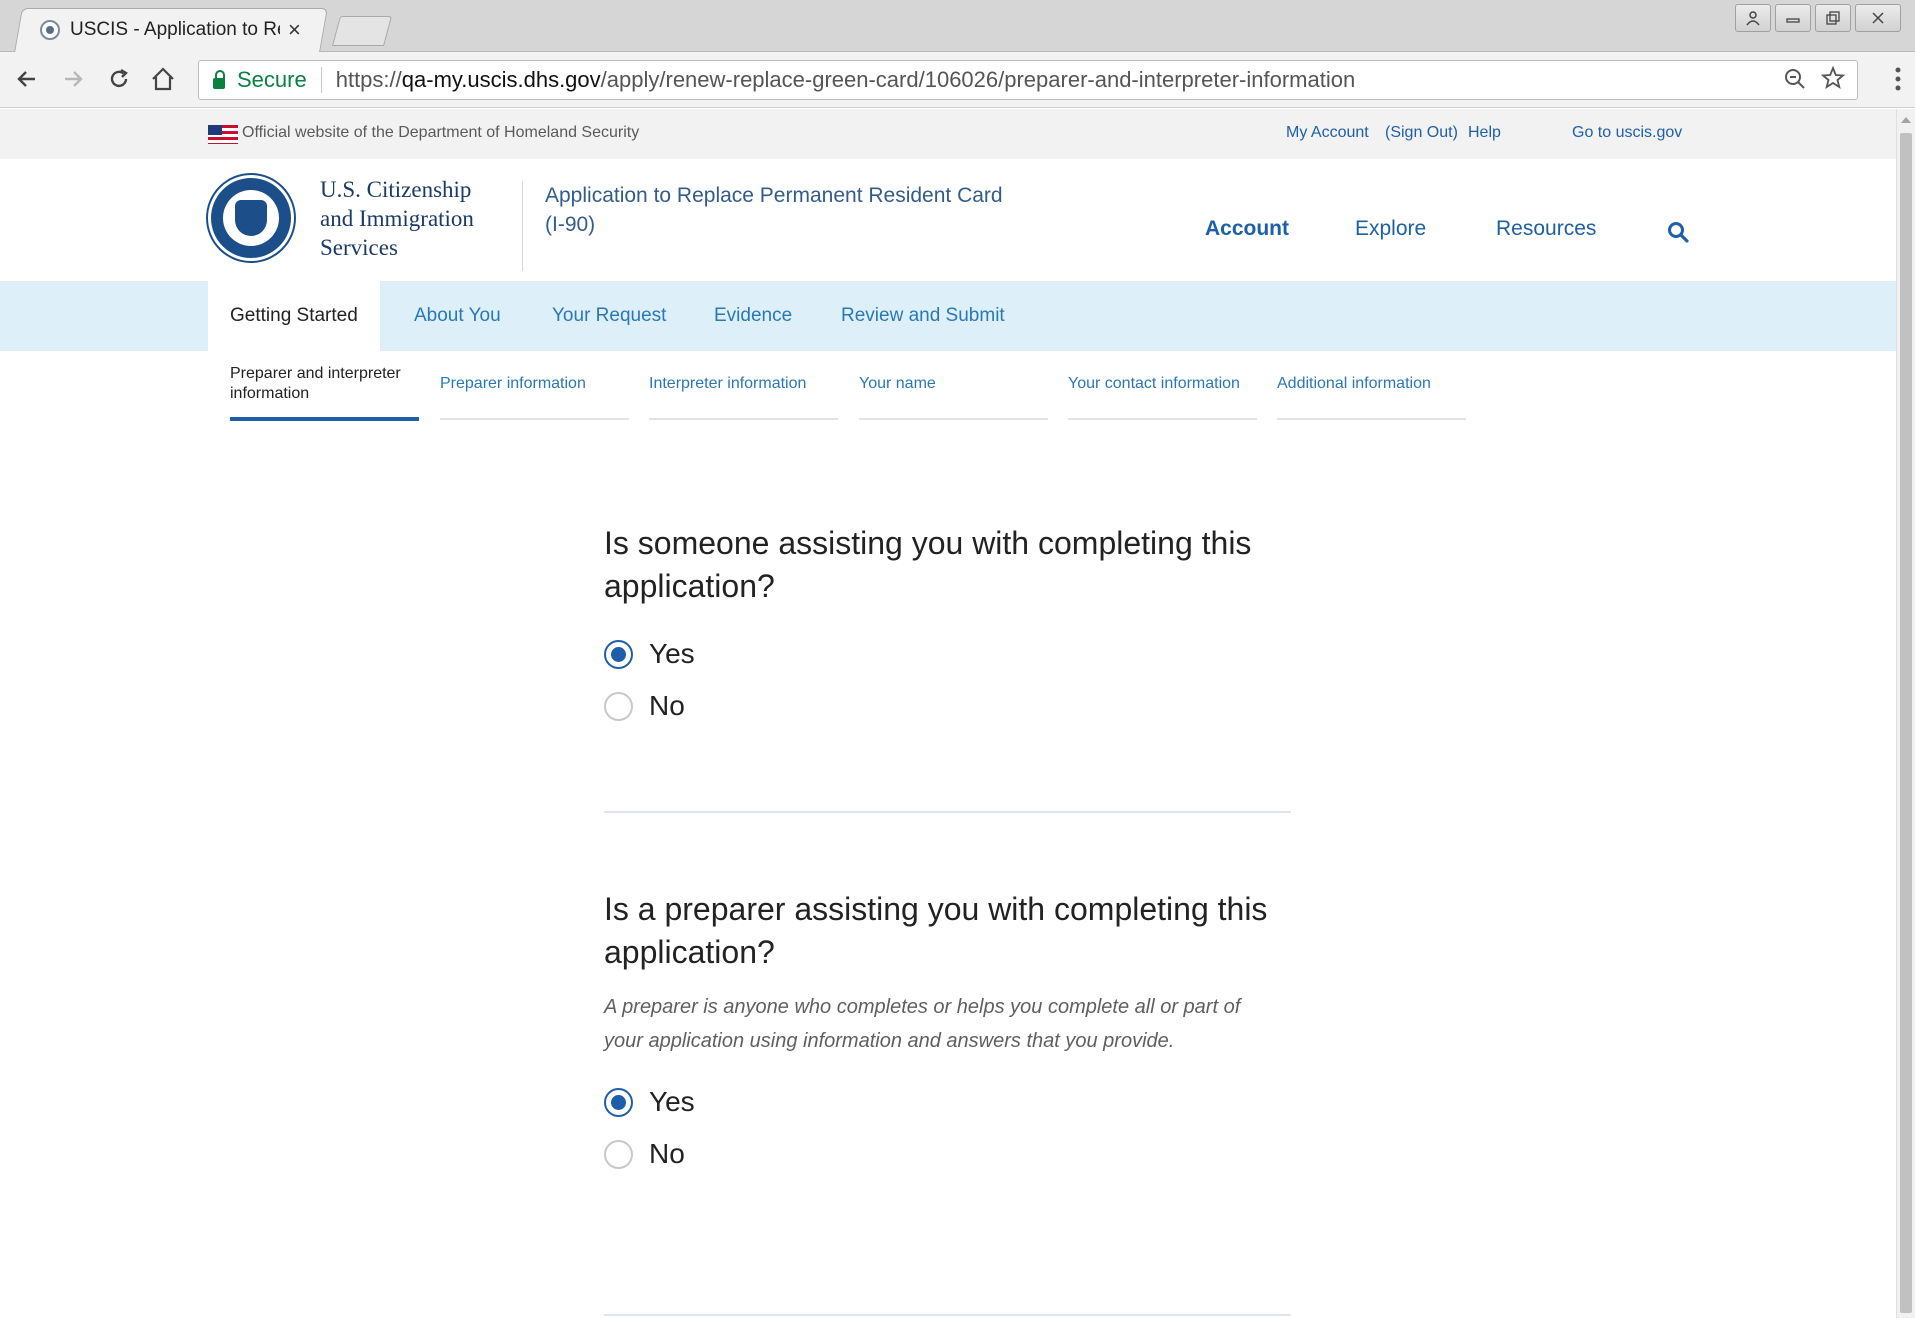 The image size is (1915, 1318). Describe the element at coordinates (119, 79) in the screenshot. I see `reload-icon` at that location.